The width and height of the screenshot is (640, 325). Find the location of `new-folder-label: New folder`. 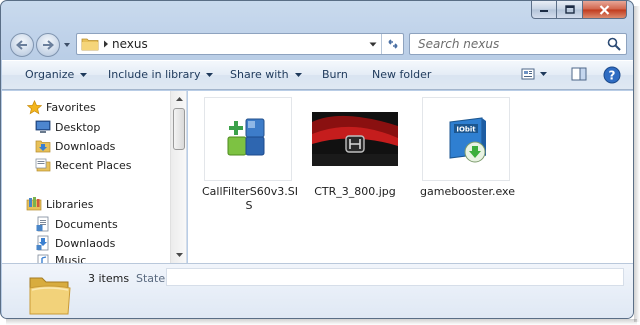

new-folder-label: New folder is located at coordinates (402, 74).